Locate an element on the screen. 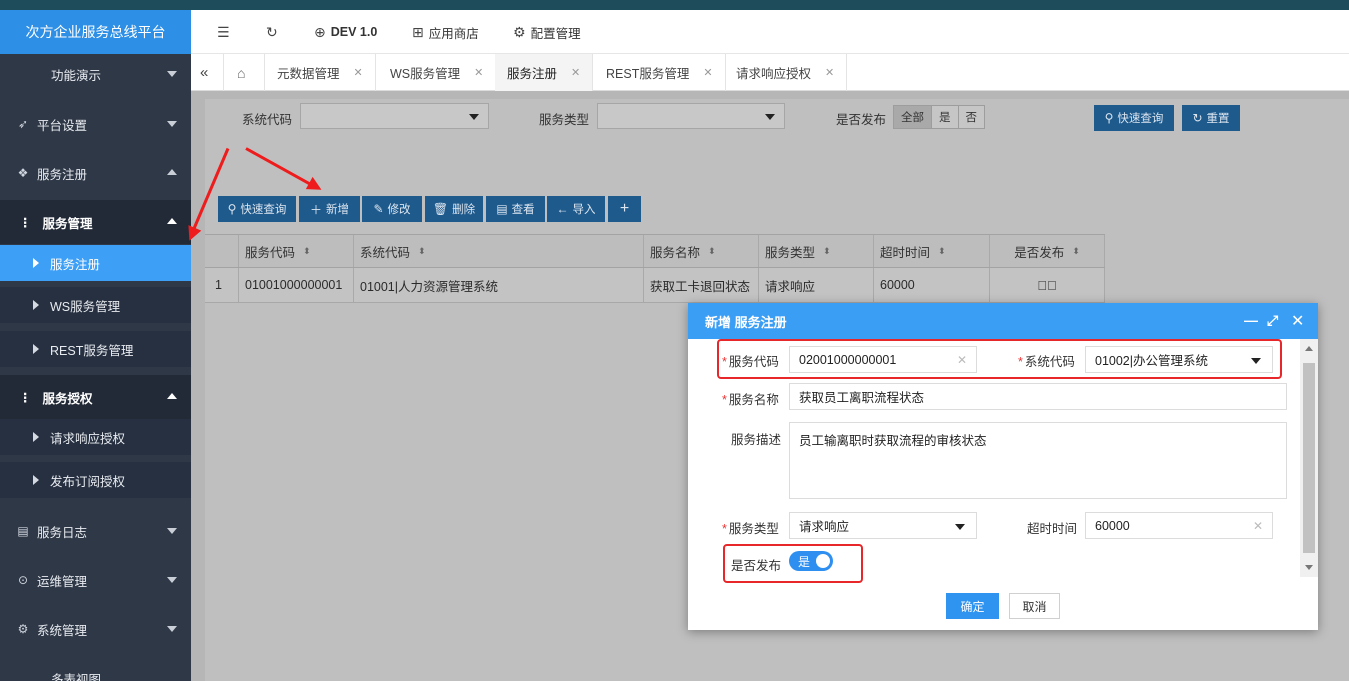 The height and width of the screenshot is (681, 1349). dialog-scrollbar is located at coordinates (1309, 458).